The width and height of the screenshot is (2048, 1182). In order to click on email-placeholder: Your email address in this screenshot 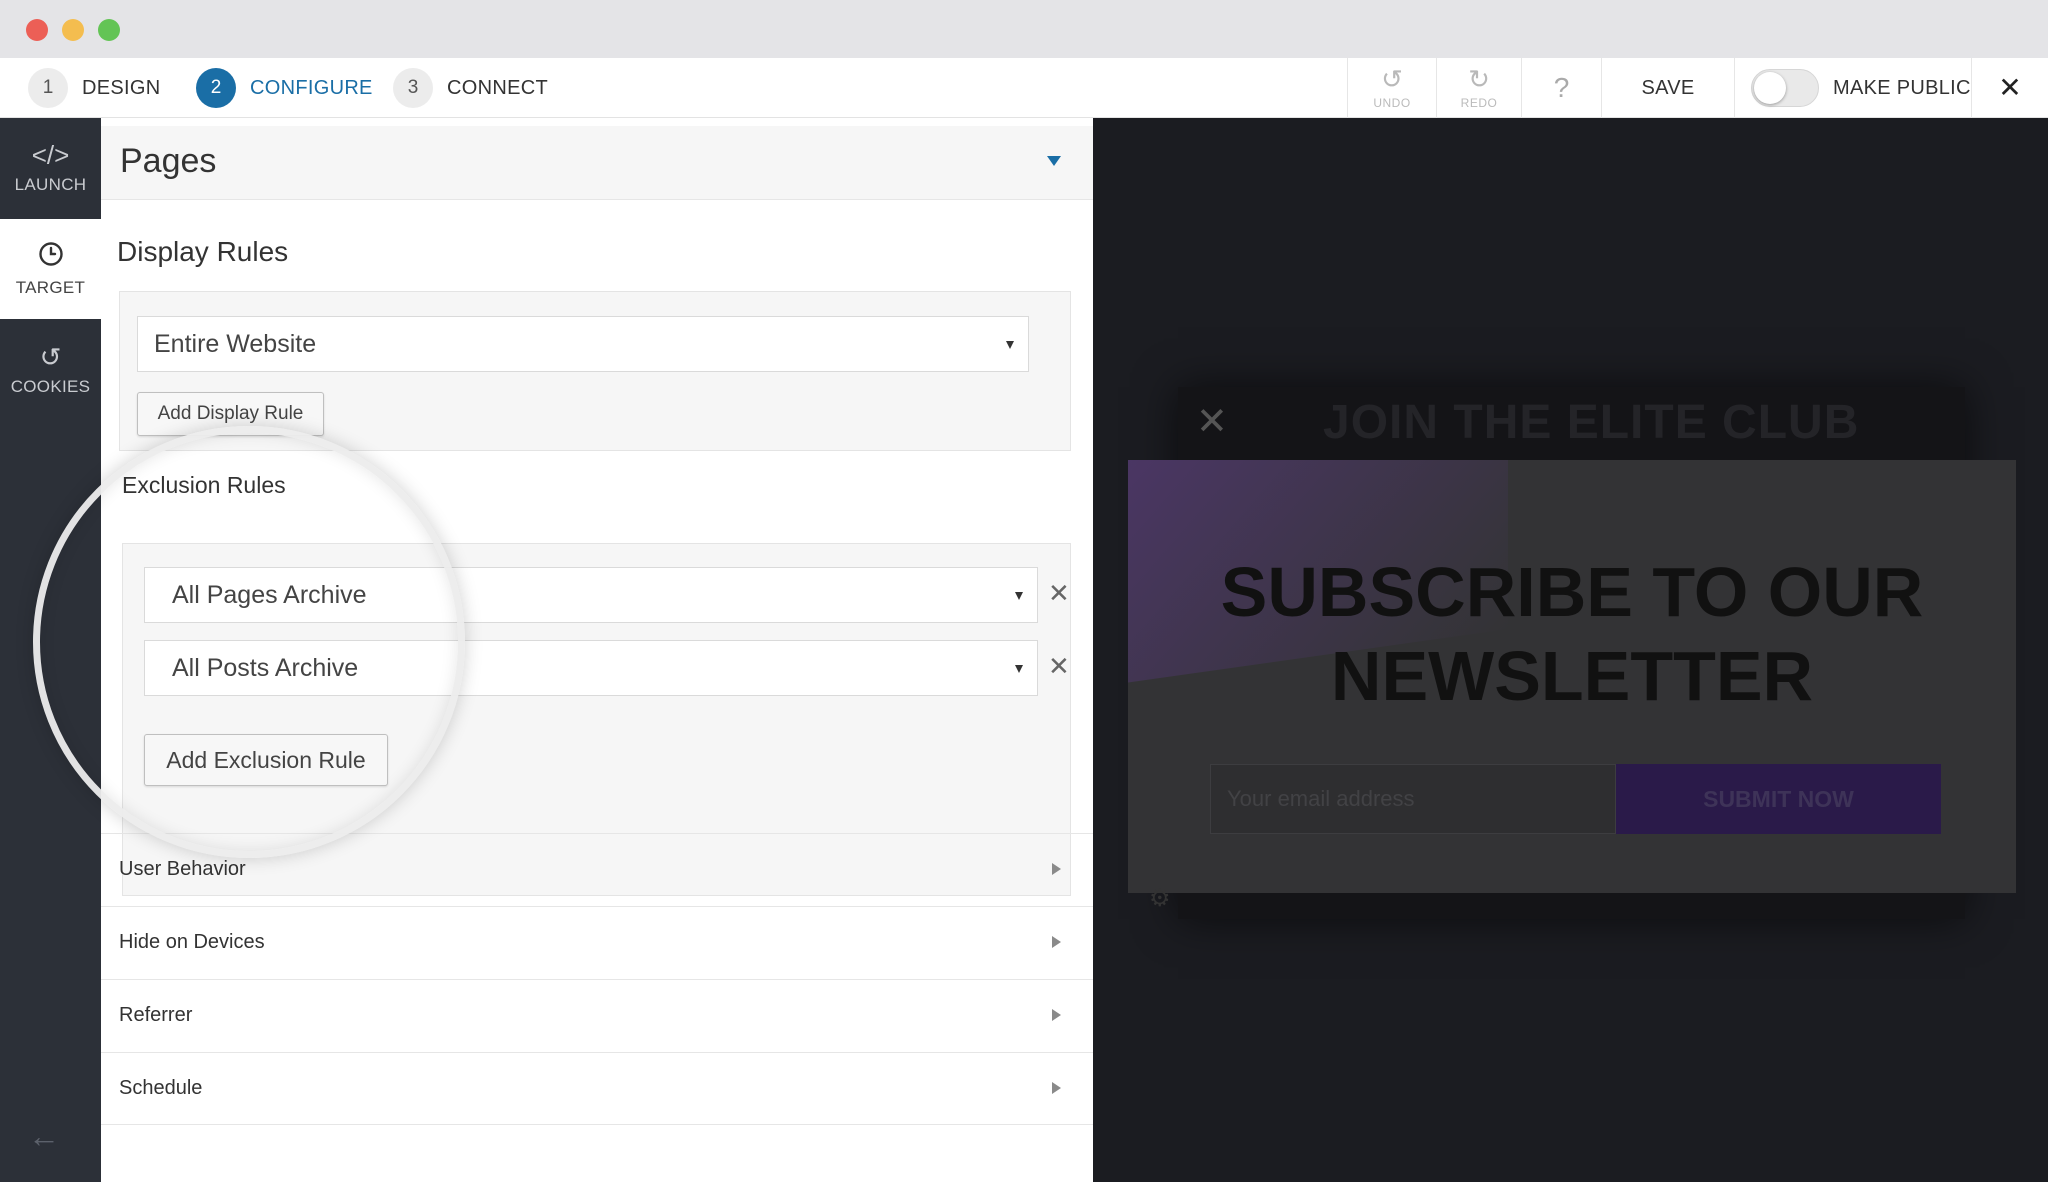, I will do `click(1321, 798)`.